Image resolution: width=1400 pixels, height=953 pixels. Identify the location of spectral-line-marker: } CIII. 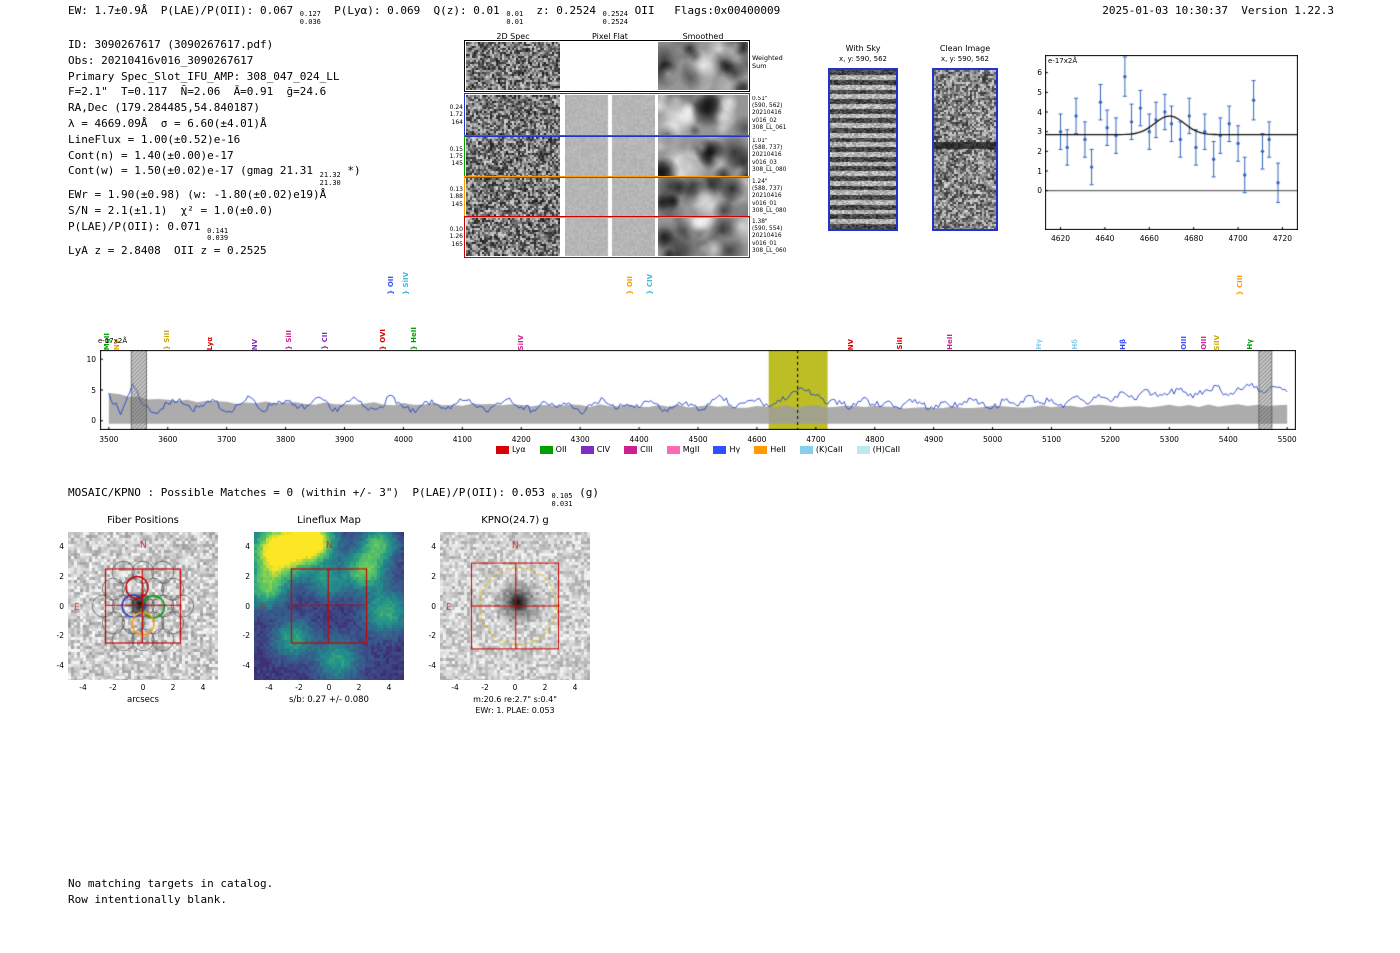
(1239, 284).